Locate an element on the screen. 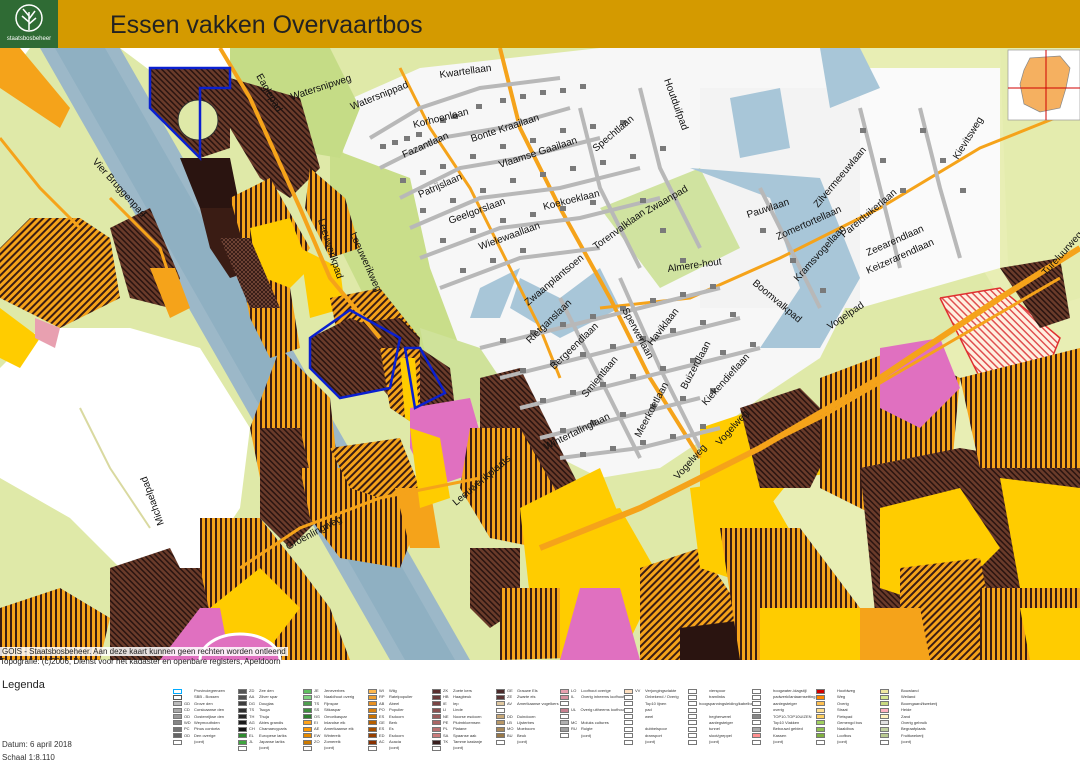 The height and width of the screenshot is (764, 1080). legend-label: Overig uitheems loofhout is located at coordinates (602, 710).